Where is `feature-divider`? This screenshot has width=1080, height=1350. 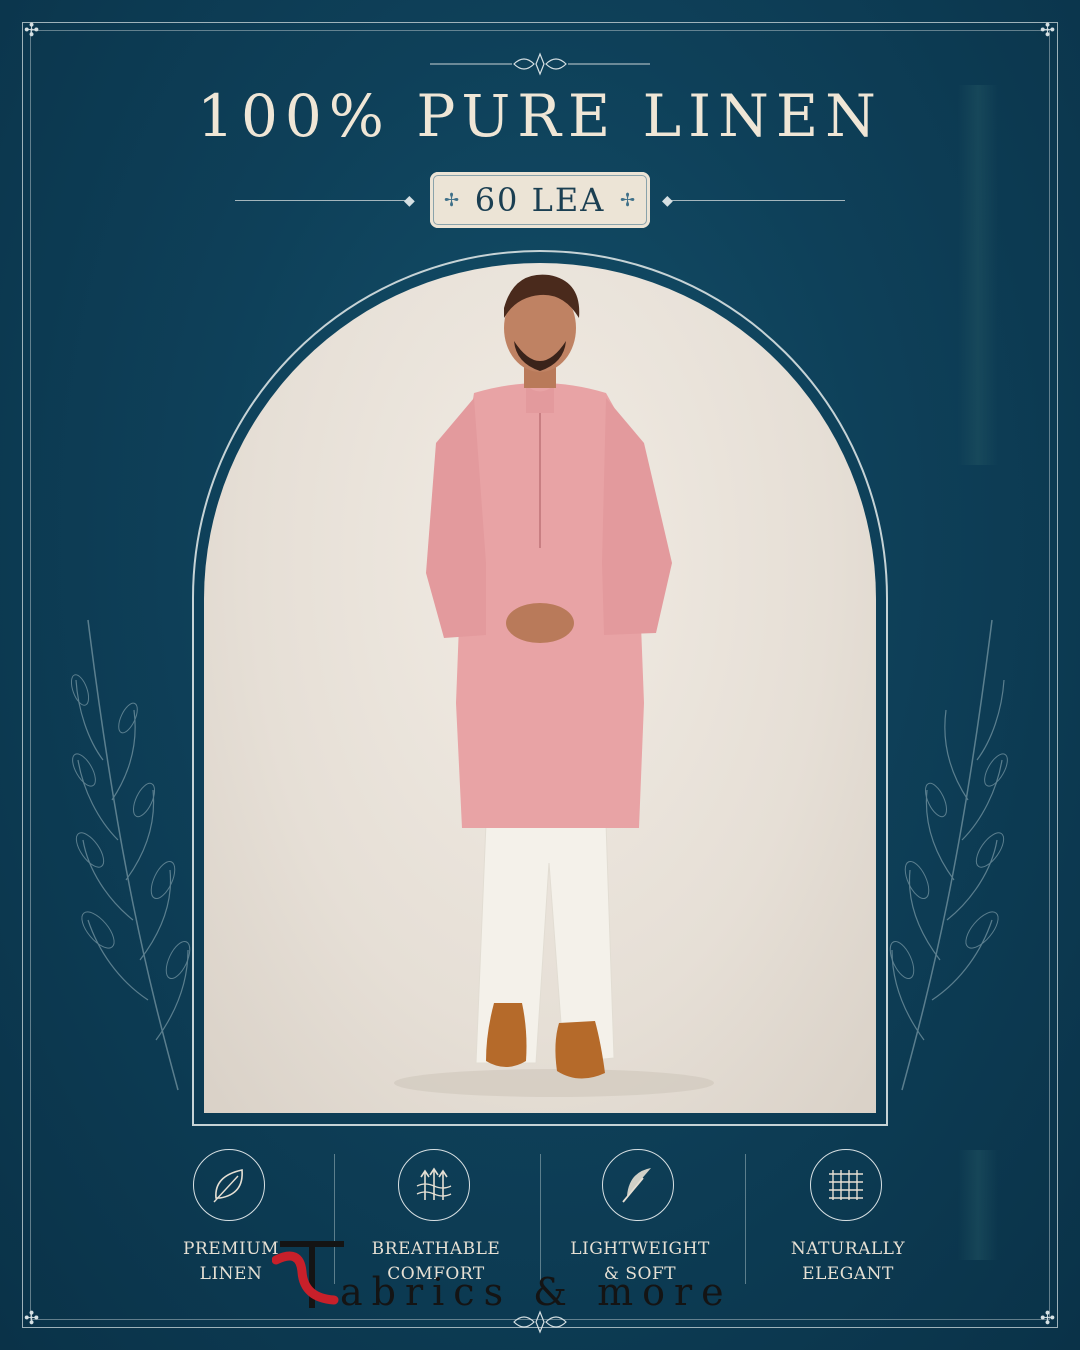
feature-divider is located at coordinates (745, 1219).